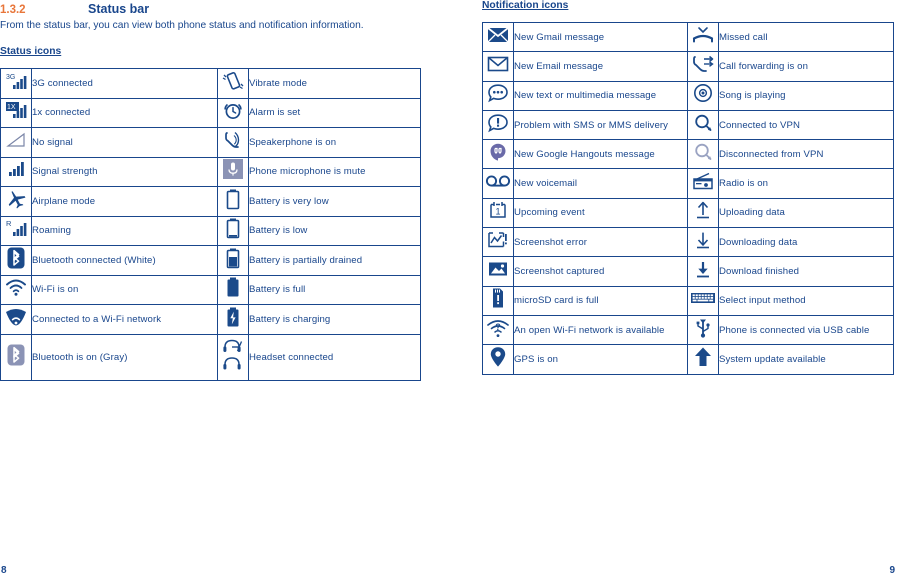 Image resolution: width=909 pixels, height=580 pixels. I want to click on open-wifi-icon: ?, so click(498, 330).